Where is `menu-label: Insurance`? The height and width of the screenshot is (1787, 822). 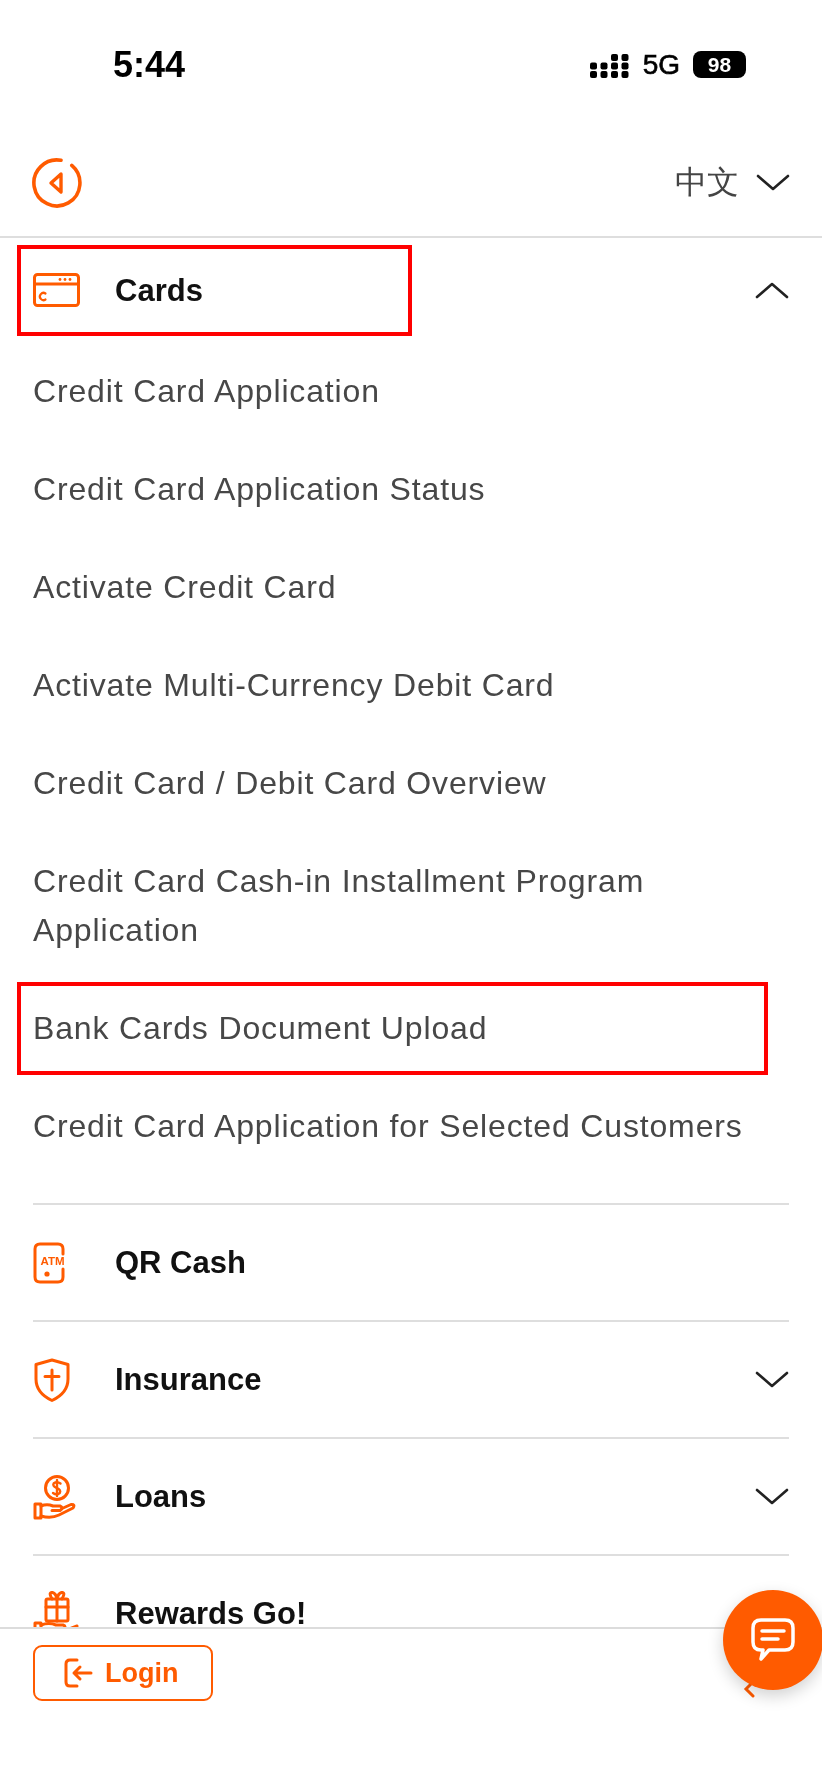
menu-label: Insurance is located at coordinates (188, 1379).